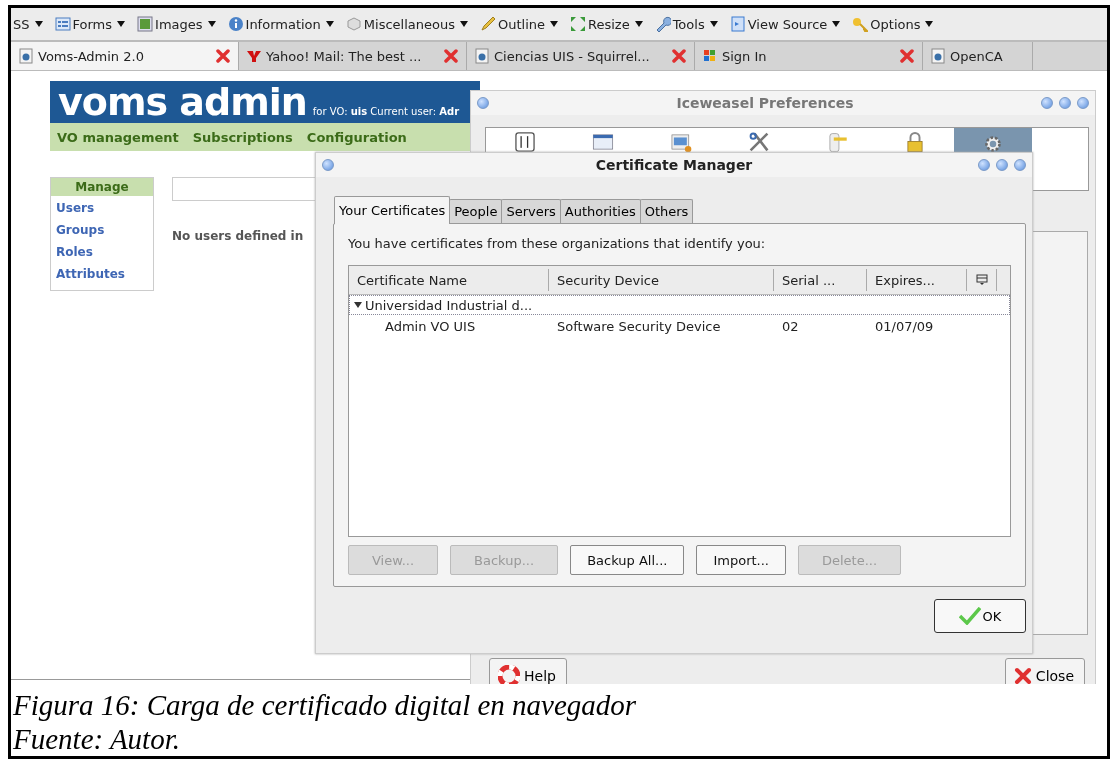 The image size is (1114, 768). I want to click on table-cell-text: Software Security Device, so click(639, 326).